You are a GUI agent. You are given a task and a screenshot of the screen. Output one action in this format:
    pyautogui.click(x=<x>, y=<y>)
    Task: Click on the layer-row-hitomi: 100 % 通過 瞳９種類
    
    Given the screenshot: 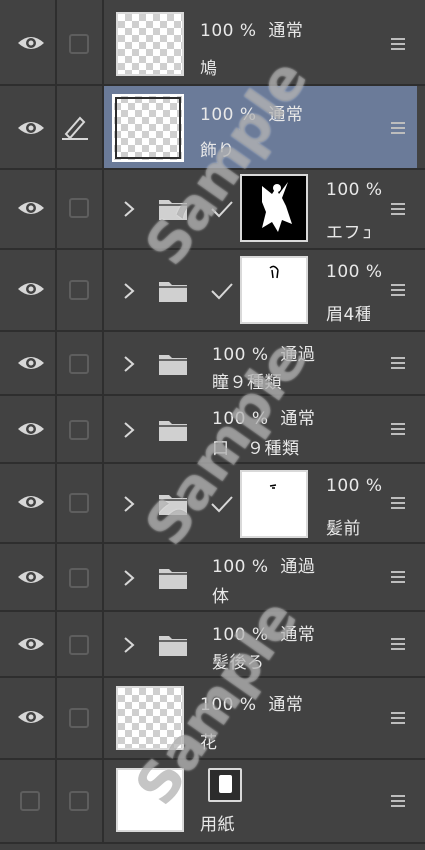 What is the action you would take?
    pyautogui.click(x=212, y=364)
    